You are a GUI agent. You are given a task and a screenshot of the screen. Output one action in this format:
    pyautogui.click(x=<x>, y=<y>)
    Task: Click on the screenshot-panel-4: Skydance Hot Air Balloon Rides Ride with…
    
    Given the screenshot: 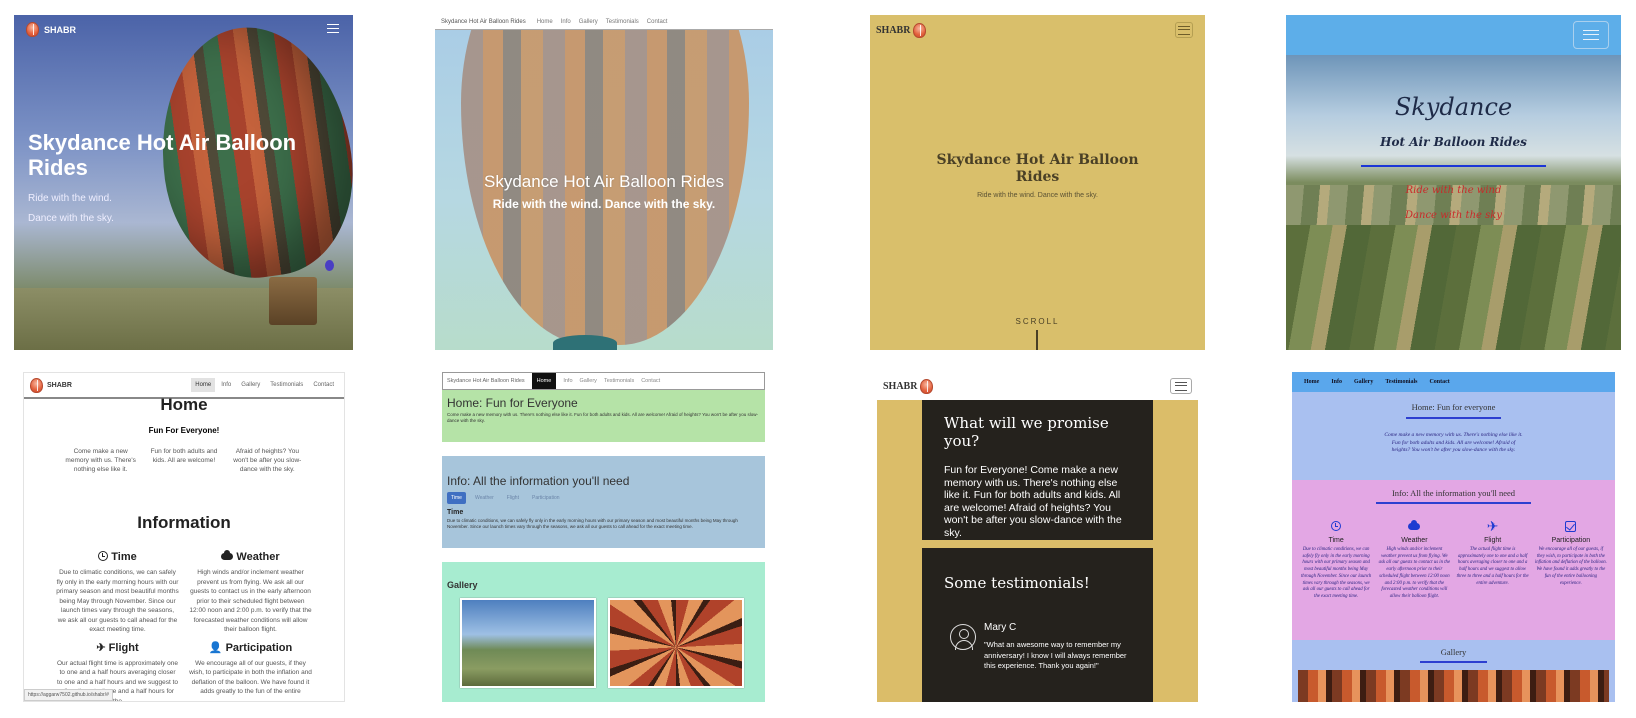 What is the action you would take?
    pyautogui.click(x=1453, y=182)
    